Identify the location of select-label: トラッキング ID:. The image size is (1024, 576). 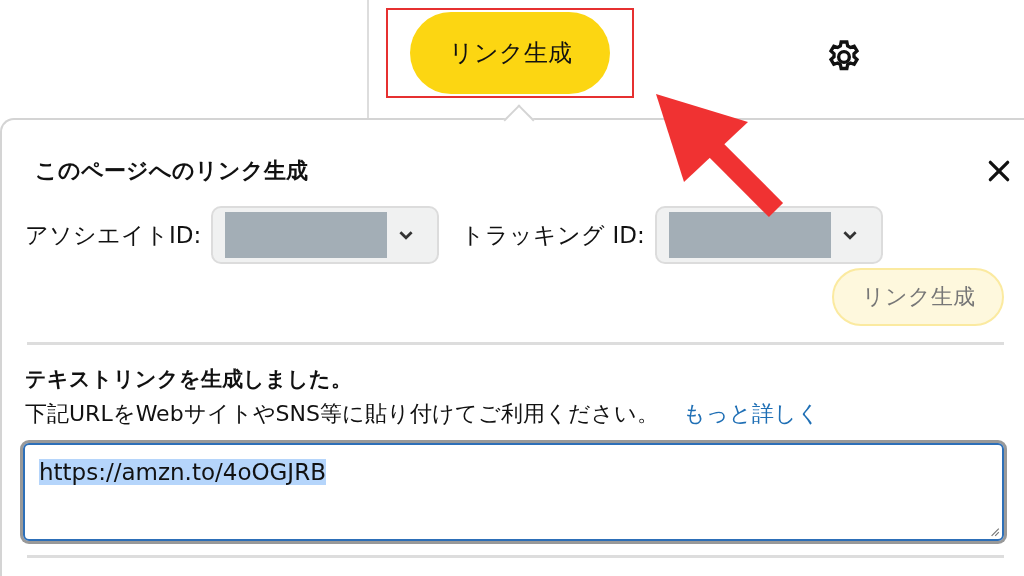
(553, 235).